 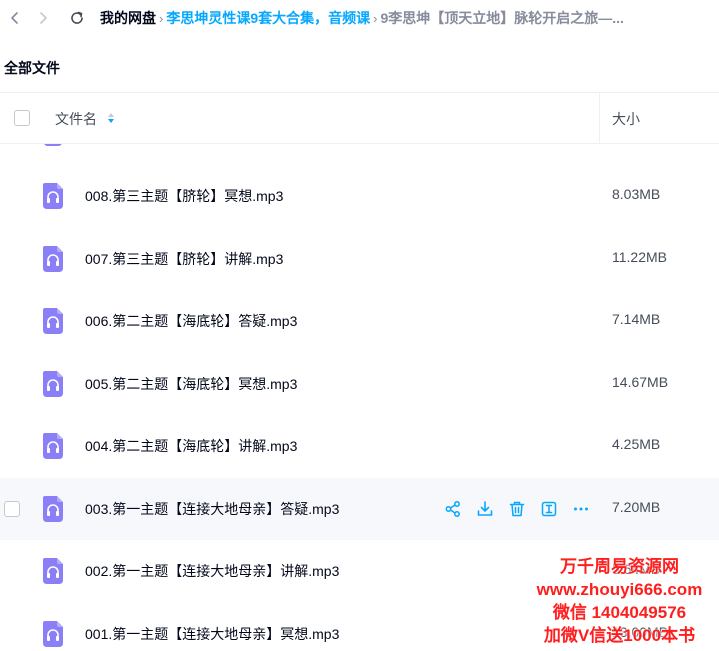 I want to click on download-icon, so click(x=485, y=509).